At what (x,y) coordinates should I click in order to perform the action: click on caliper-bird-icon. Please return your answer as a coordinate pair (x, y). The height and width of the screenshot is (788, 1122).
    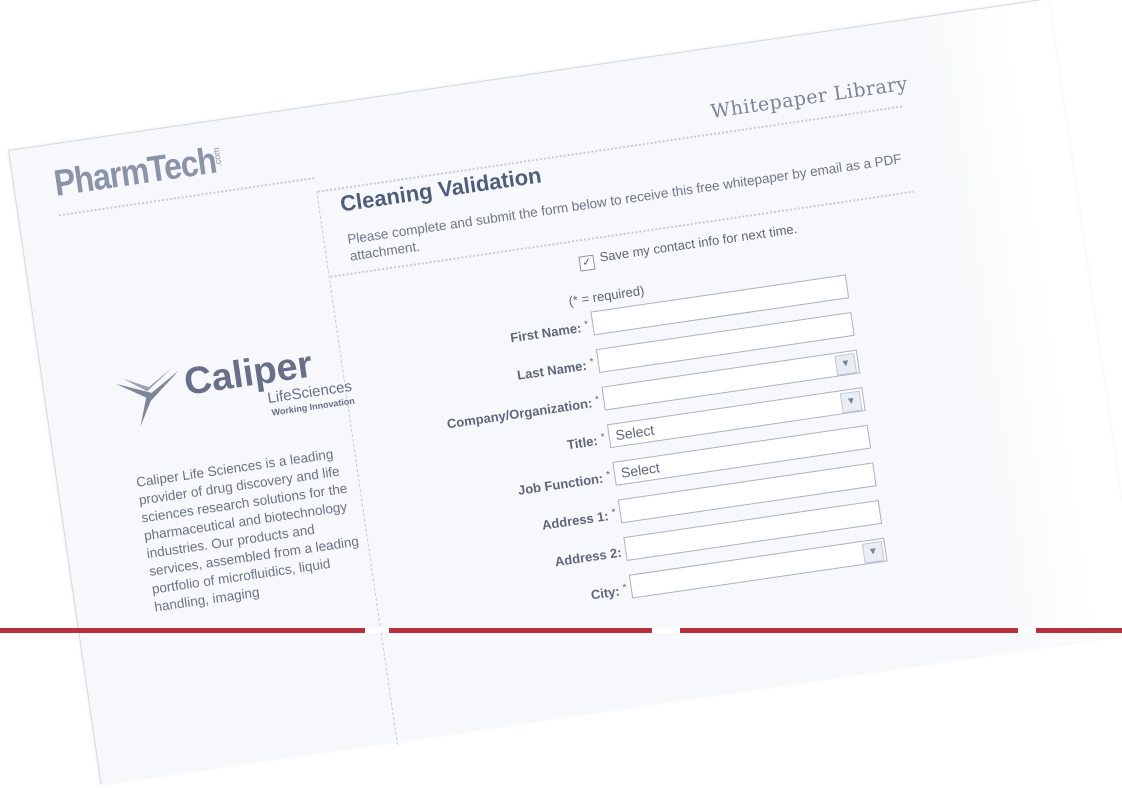
    Looking at the image, I should click on (147, 397).